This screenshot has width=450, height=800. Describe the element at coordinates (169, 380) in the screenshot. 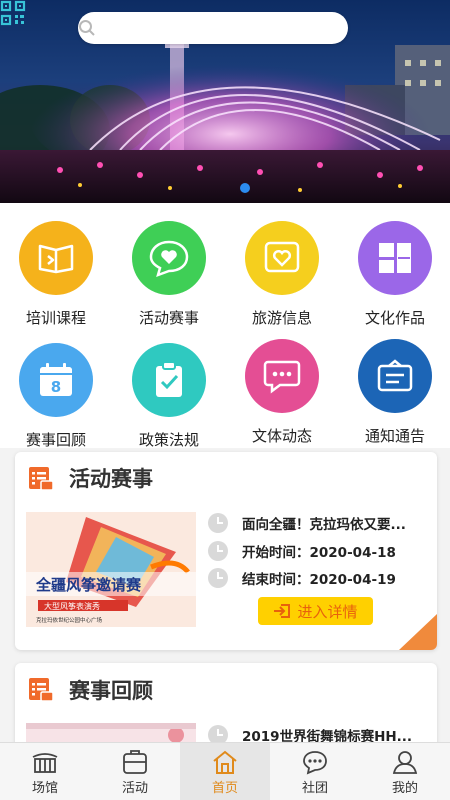

I see `clipboard-check-icon` at that location.